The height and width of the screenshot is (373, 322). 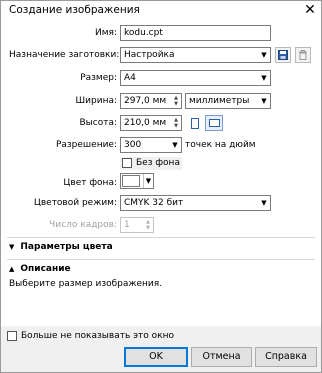 I want to click on portrait-button, so click(x=195, y=123).